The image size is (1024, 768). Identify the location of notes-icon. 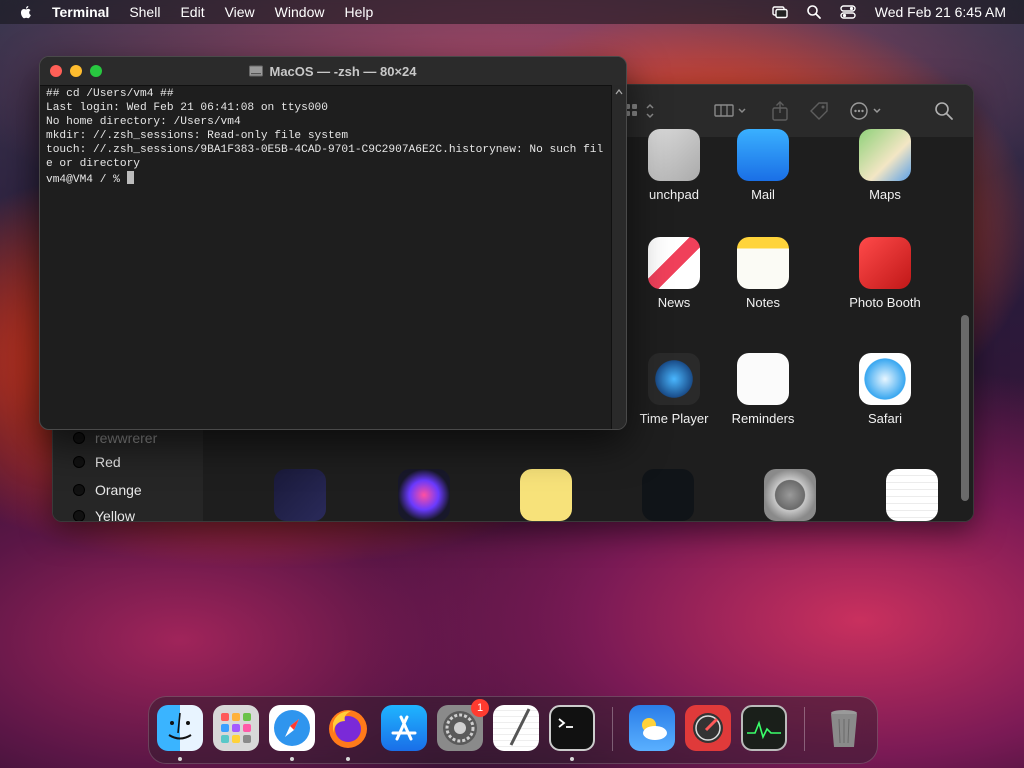
(763, 263).